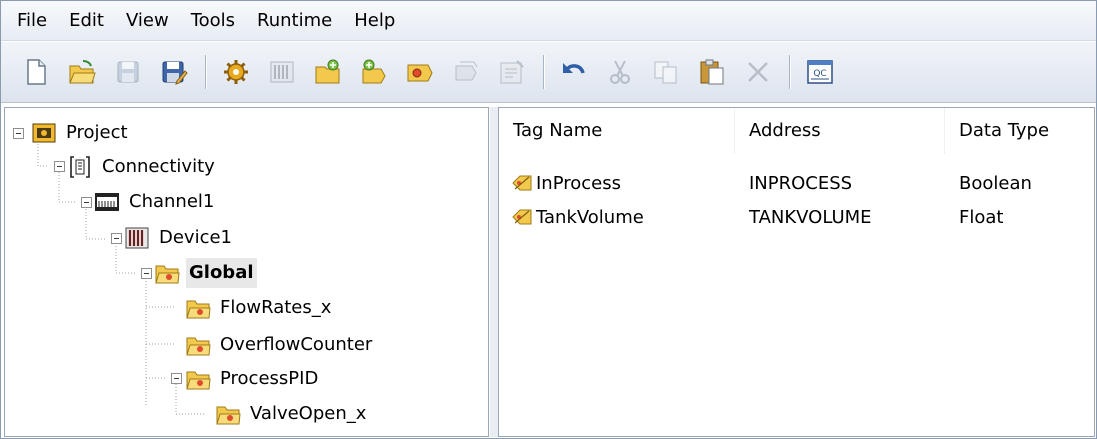  I want to click on column-header-tag-name: Tag Name, so click(617, 131).